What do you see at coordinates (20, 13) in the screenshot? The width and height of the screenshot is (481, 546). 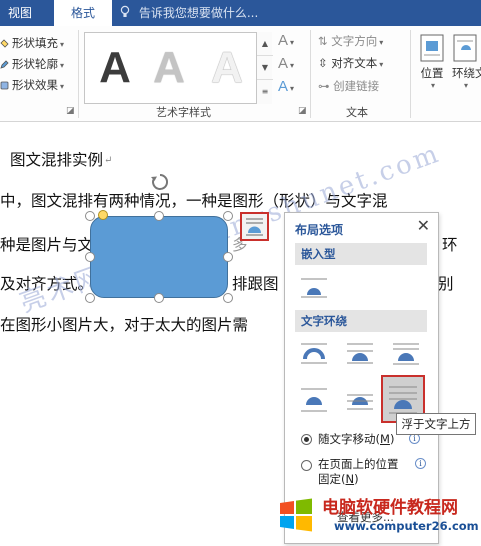 I see `tab-view: 视图` at bounding box center [20, 13].